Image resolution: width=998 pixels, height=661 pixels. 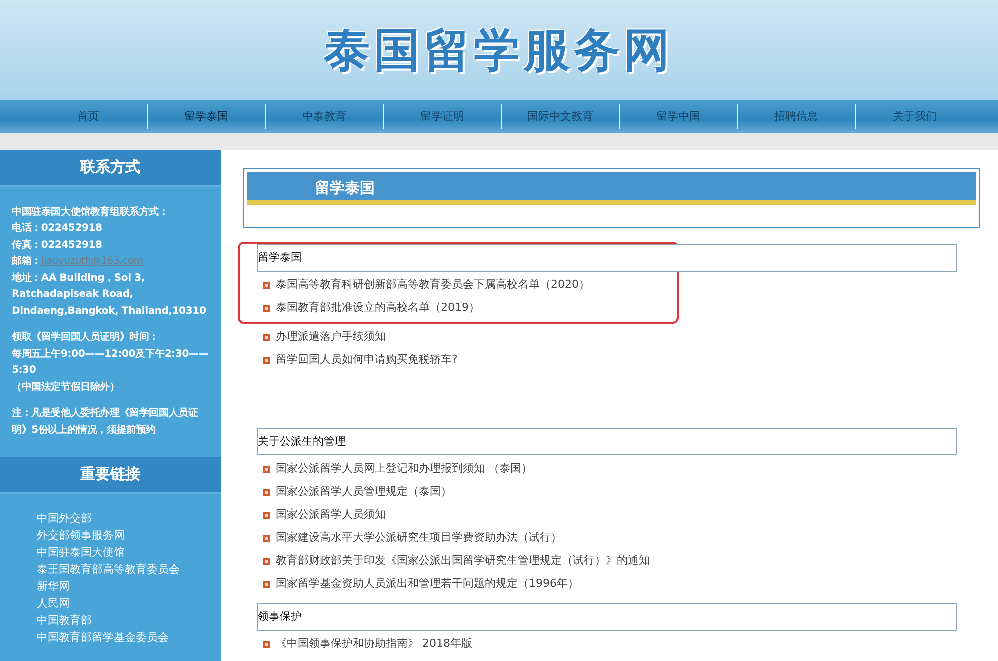 What do you see at coordinates (129, 586) in the screenshot?
I see `sidebar-link: 新华网` at bounding box center [129, 586].